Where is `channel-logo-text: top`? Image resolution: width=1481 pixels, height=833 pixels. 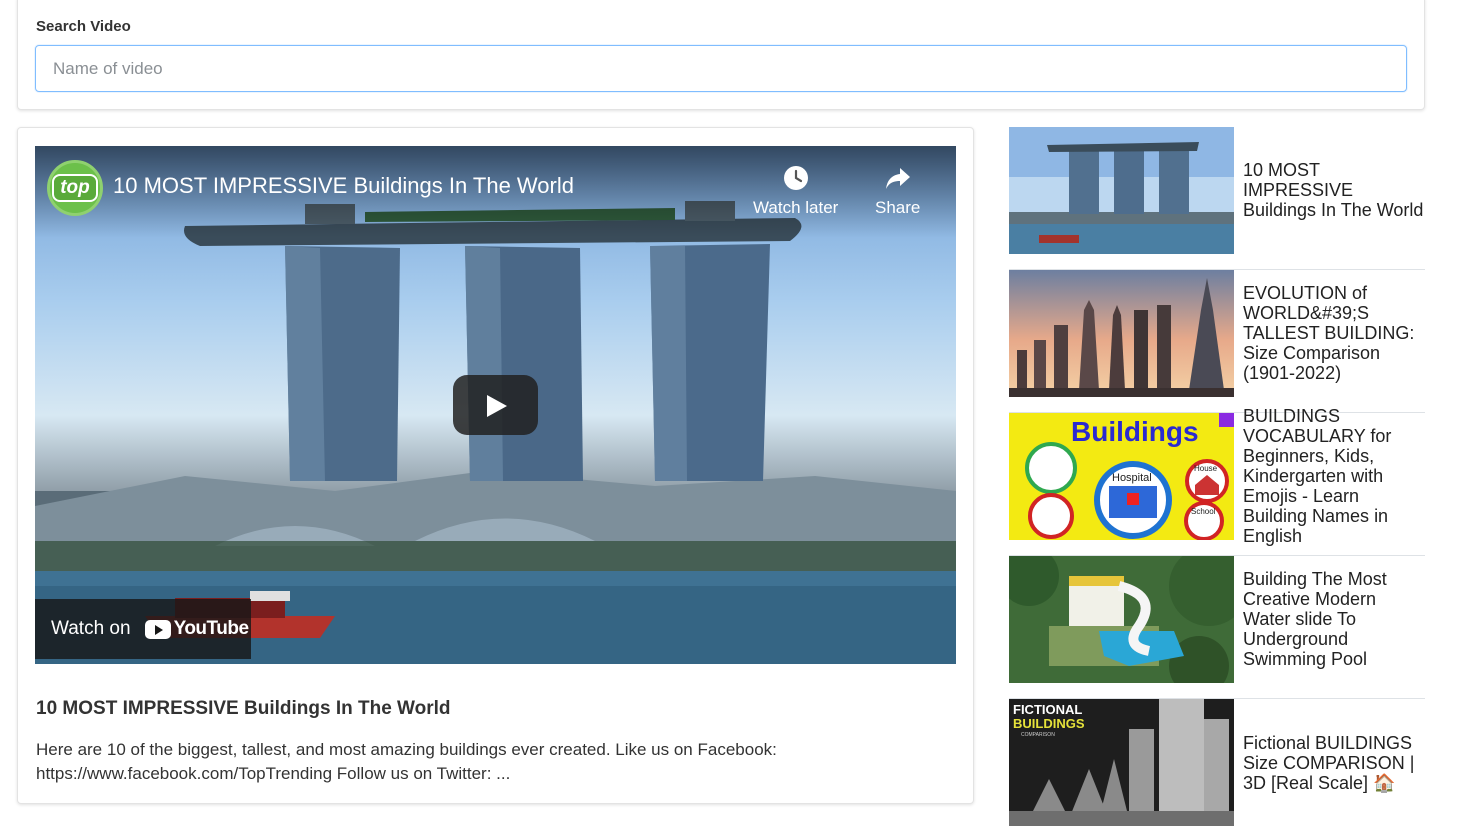 channel-logo-text: top is located at coordinates (75, 188).